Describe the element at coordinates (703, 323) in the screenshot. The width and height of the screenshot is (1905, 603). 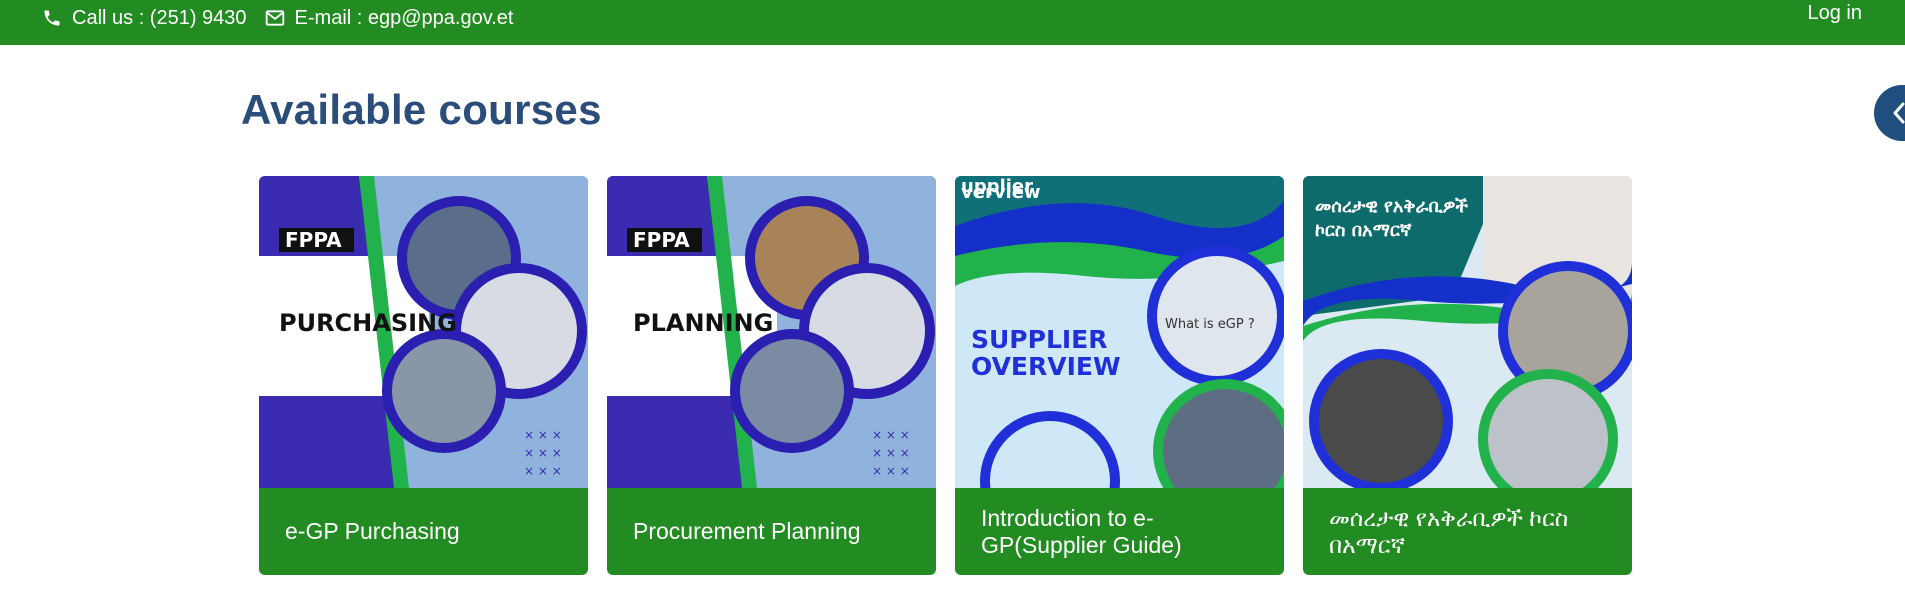
I see `image-banner-text: PLANNING` at that location.